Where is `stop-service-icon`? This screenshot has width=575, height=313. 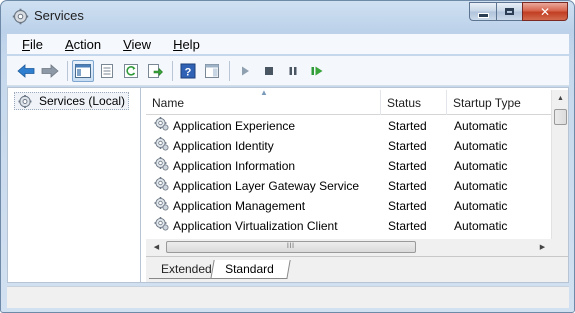 stop-service-icon is located at coordinates (269, 70).